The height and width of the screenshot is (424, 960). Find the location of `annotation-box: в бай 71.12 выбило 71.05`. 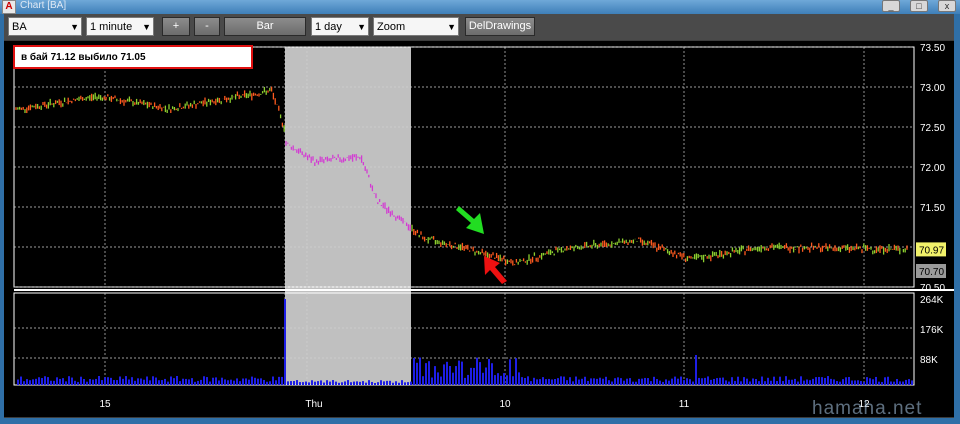

annotation-box: в бай 71.12 выбило 71.05 is located at coordinates (133, 57).